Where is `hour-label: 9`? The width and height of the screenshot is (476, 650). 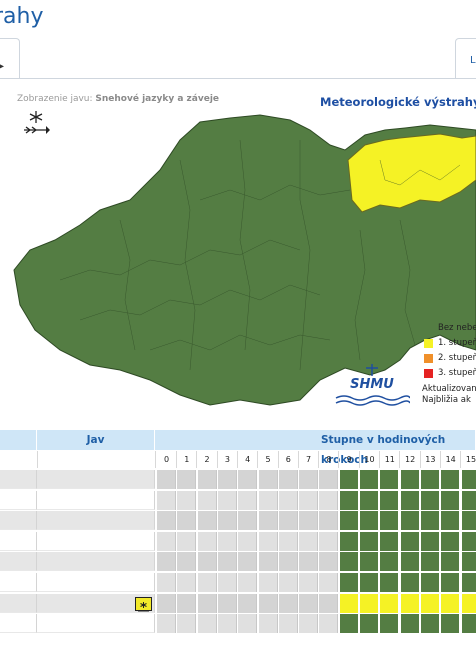 hour-label: 9 is located at coordinates (350, 459).